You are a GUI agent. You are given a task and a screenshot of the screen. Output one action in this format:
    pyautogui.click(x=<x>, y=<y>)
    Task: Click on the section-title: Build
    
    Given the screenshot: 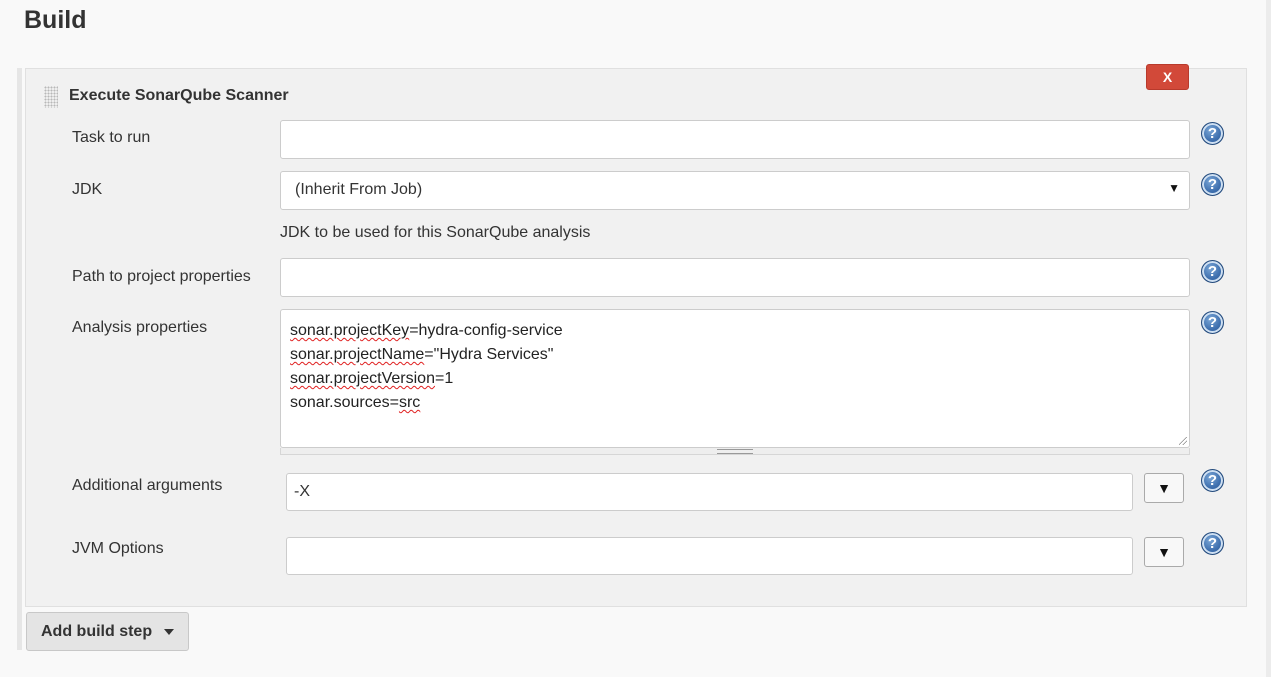 What is the action you would take?
    pyautogui.click(x=55, y=20)
    